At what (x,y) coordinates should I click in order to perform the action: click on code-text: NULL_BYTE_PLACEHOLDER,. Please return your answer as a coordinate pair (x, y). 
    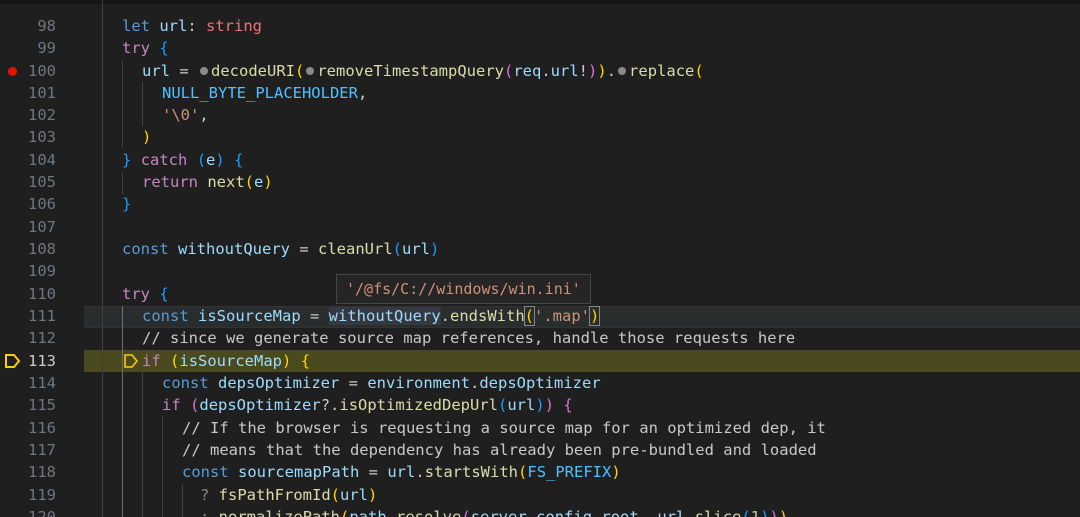
    Looking at the image, I should click on (264, 93).